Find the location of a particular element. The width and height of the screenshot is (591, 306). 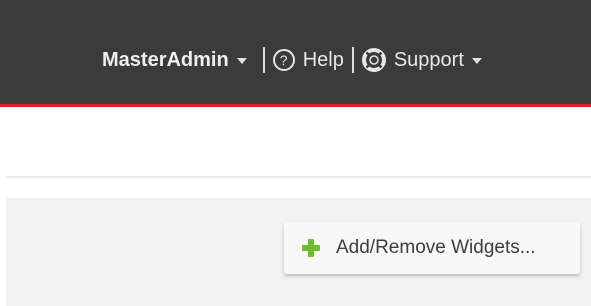

user-menu-label: MasterAdmin is located at coordinates (165, 60).